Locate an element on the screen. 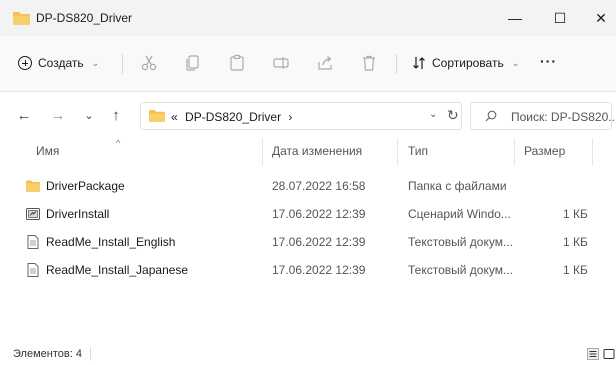 This screenshot has height=365, width=616. file-name: ReadMe_Install_English is located at coordinates (111, 242).